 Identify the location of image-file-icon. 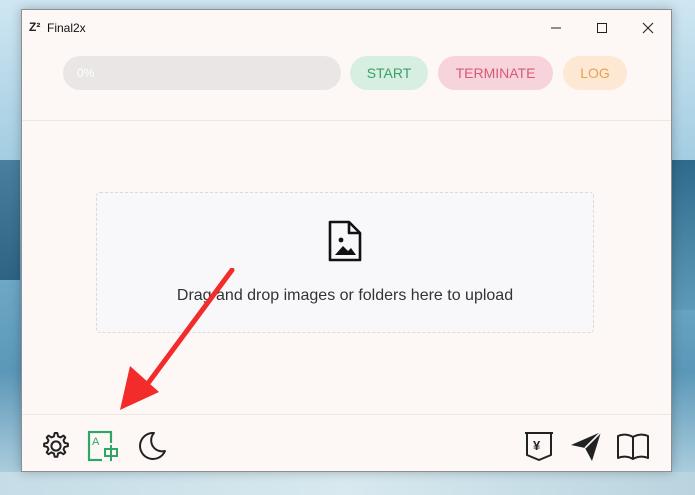
(345, 241).